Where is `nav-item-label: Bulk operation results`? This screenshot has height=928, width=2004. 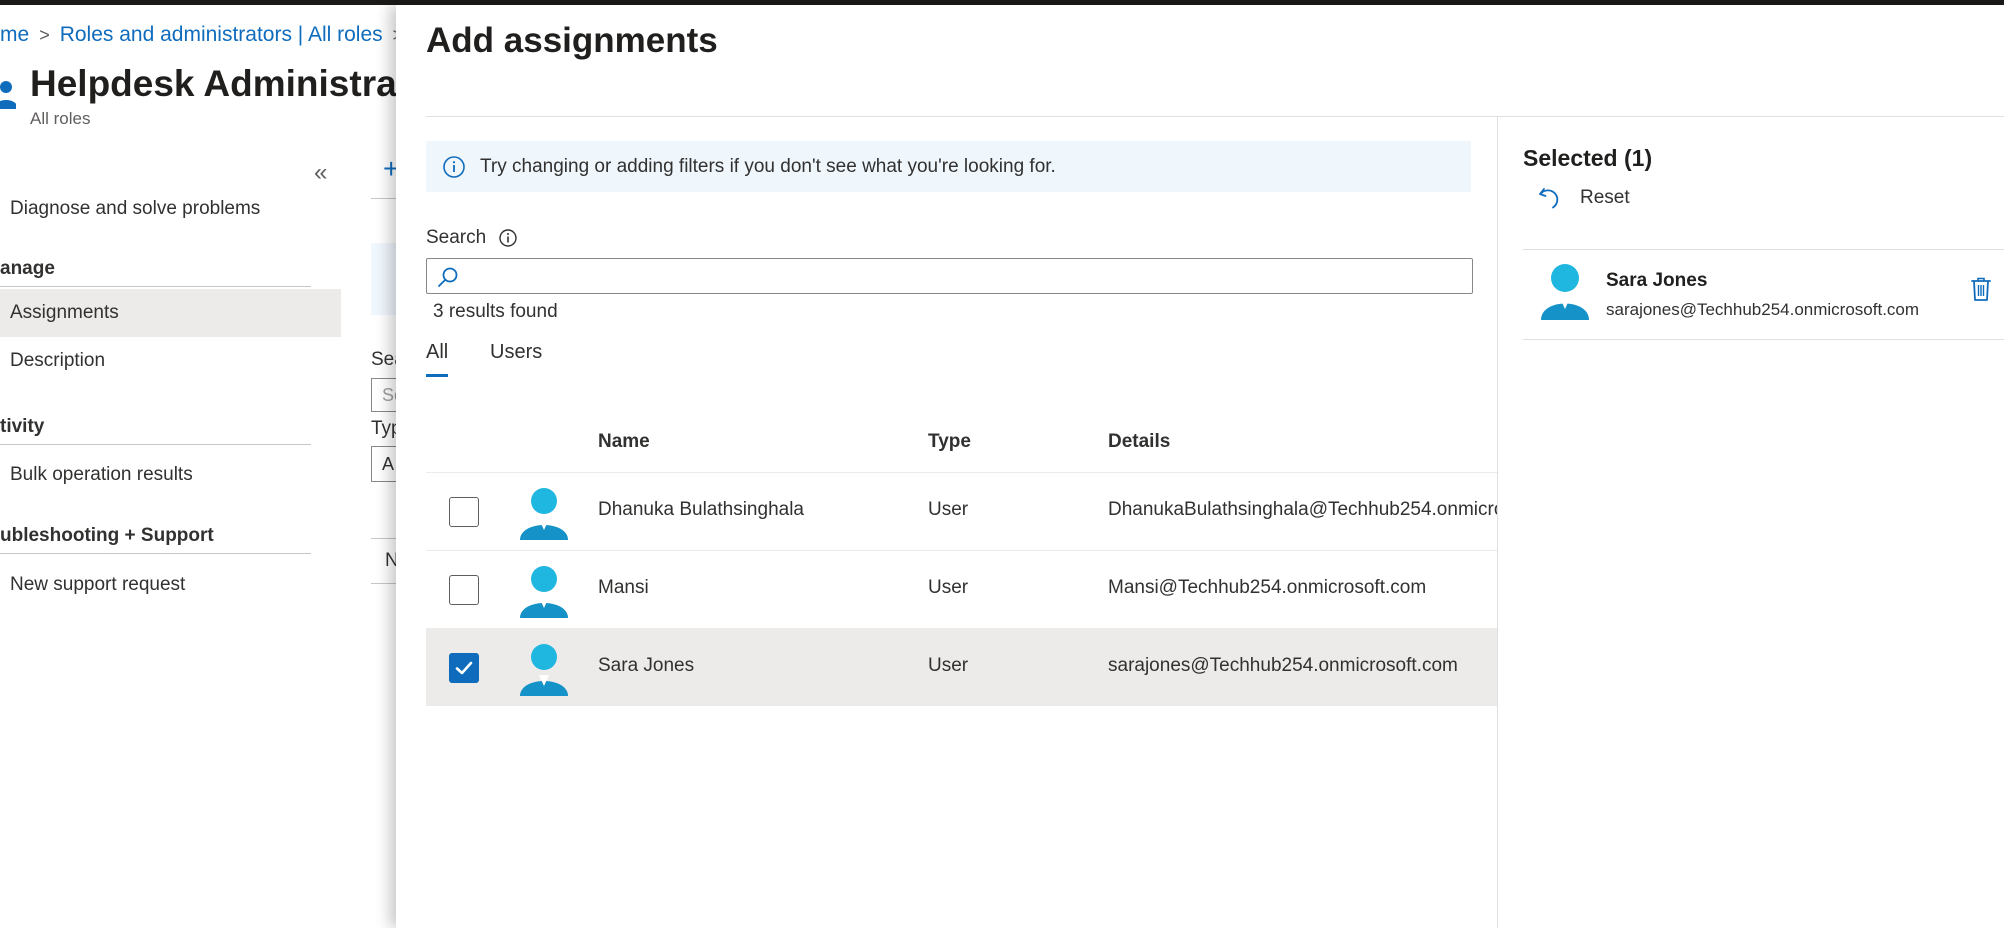
nav-item-label: Bulk operation results is located at coordinates (101, 474).